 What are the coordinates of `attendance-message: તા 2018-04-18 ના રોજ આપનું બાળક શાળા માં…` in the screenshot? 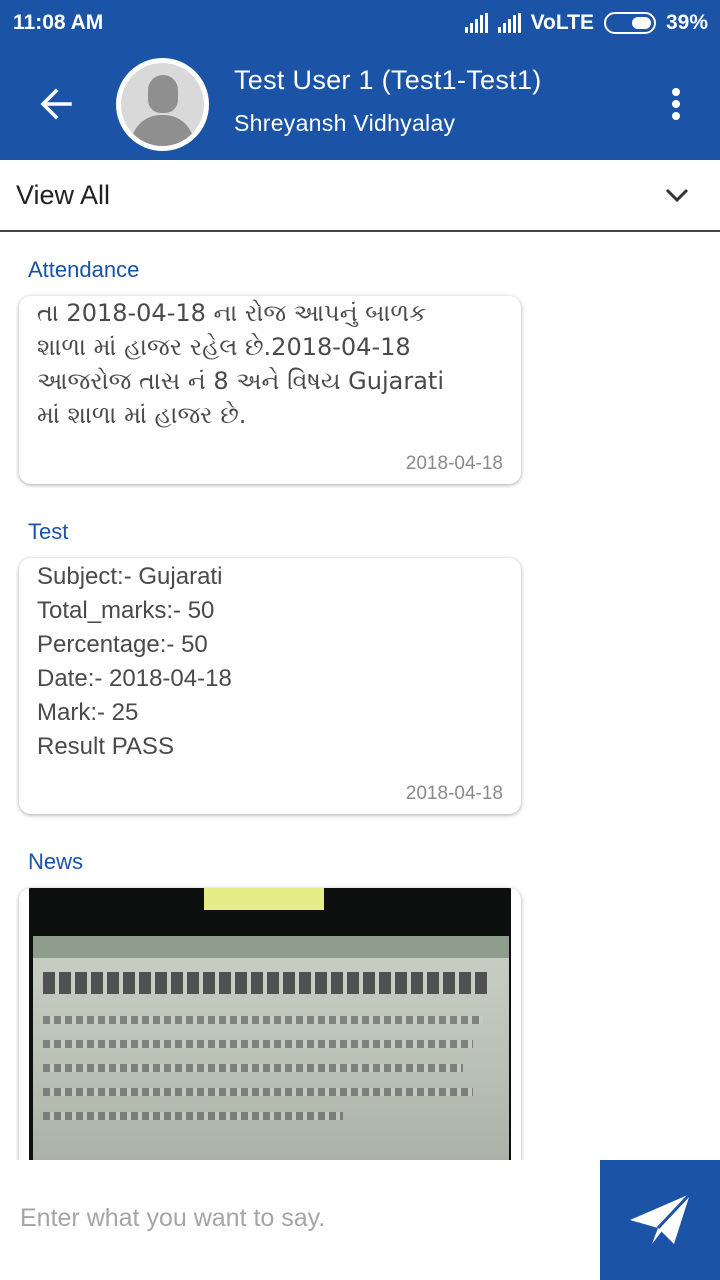 It's located at (240, 364).